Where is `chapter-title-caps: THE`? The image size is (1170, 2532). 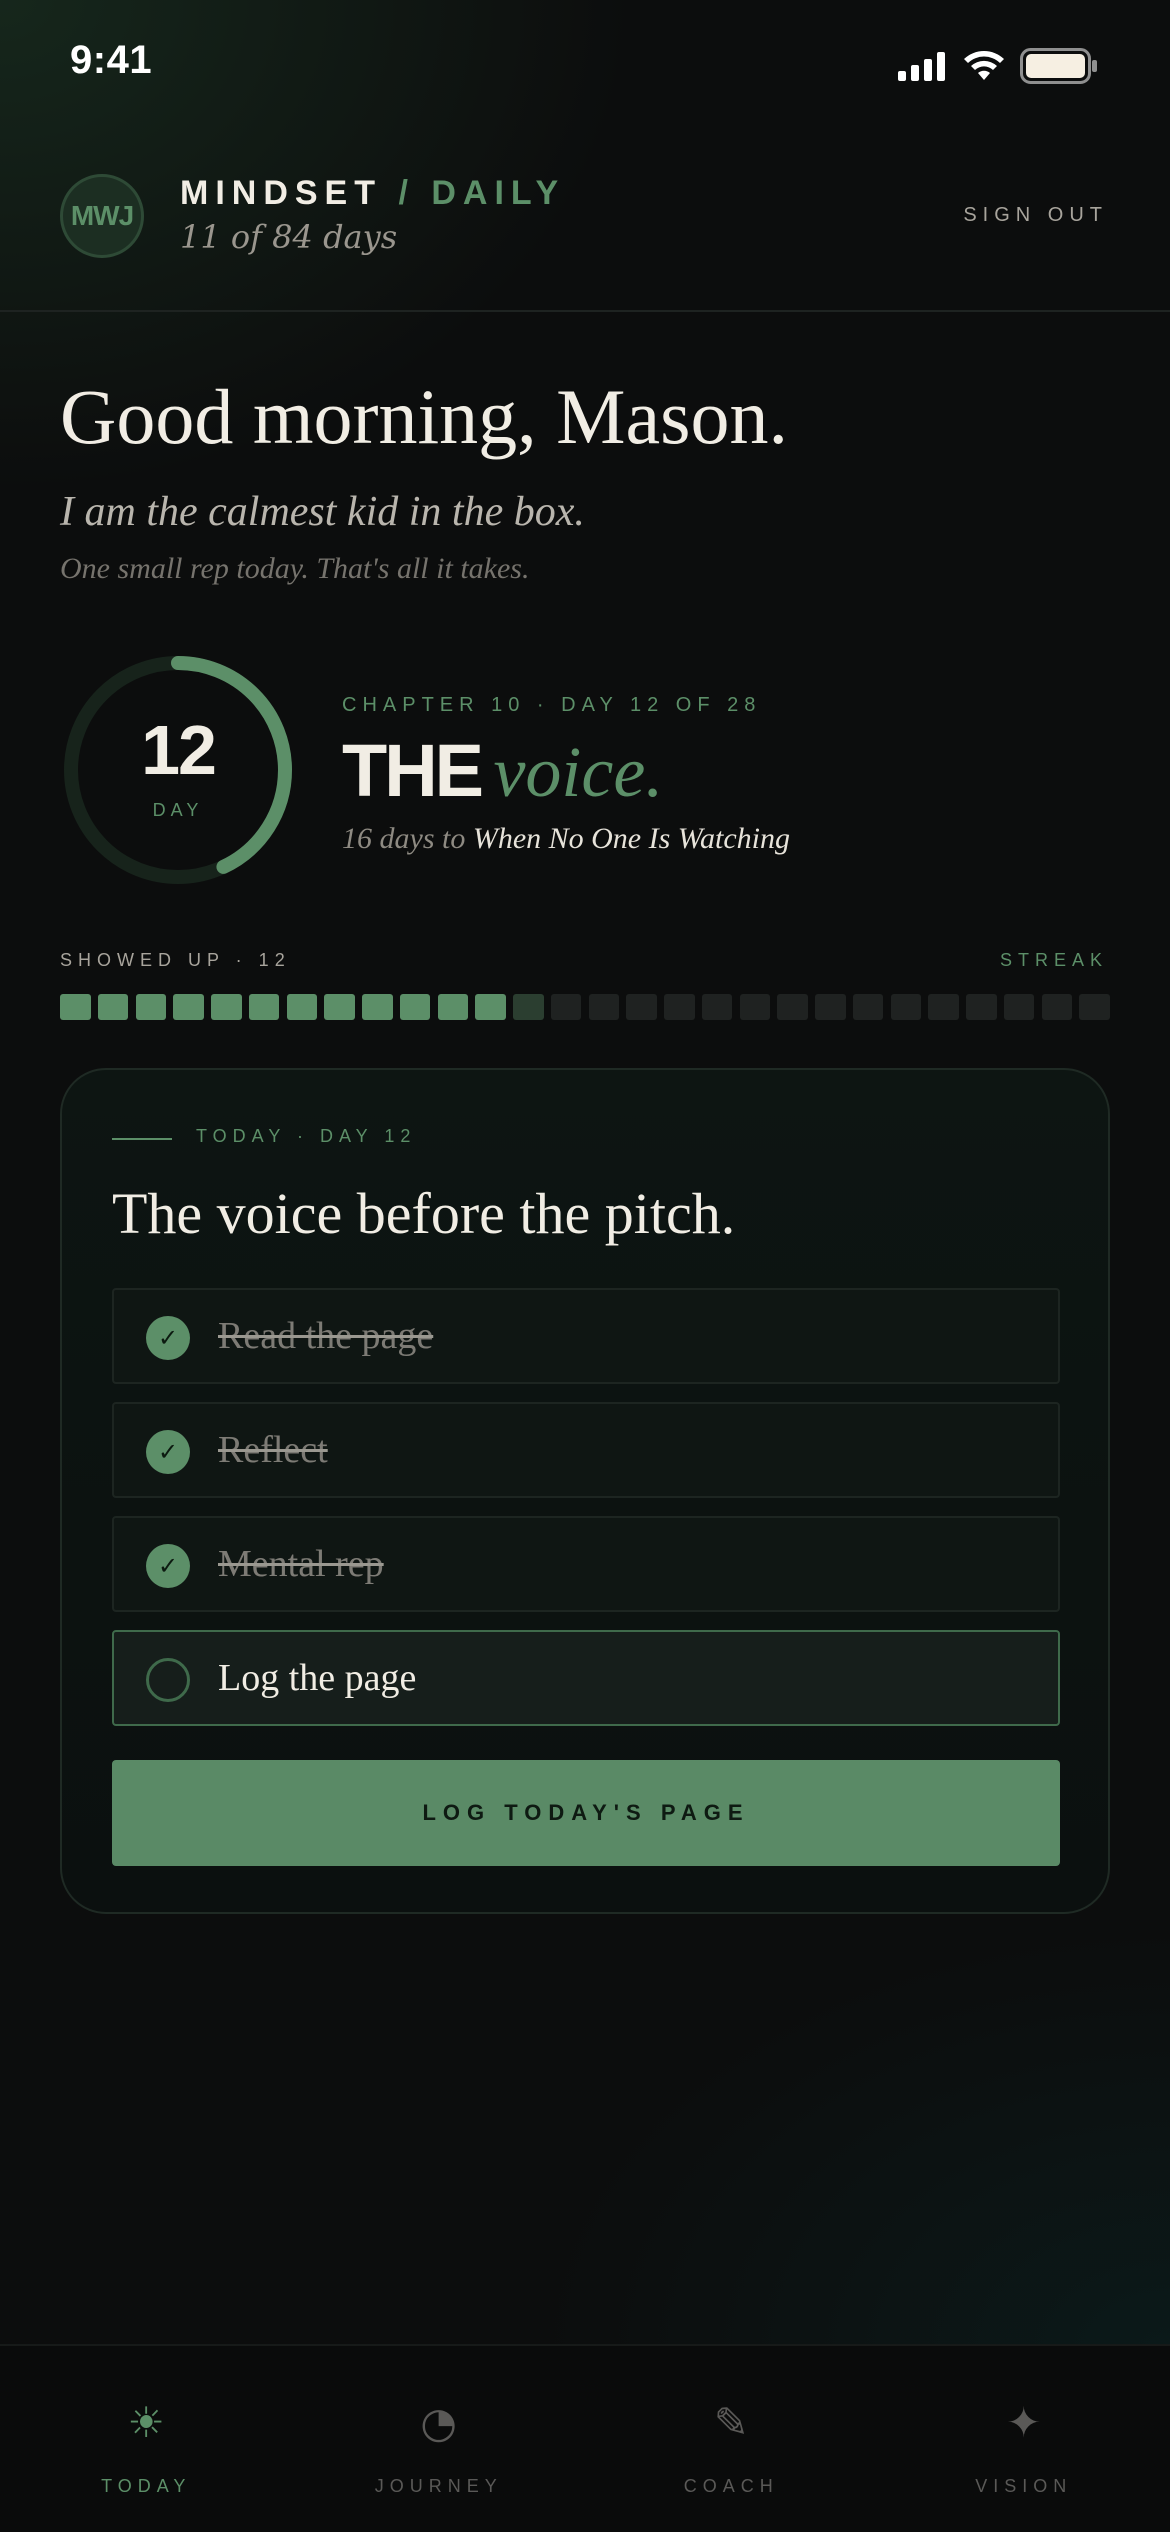 chapter-title-caps: THE is located at coordinates (413, 770).